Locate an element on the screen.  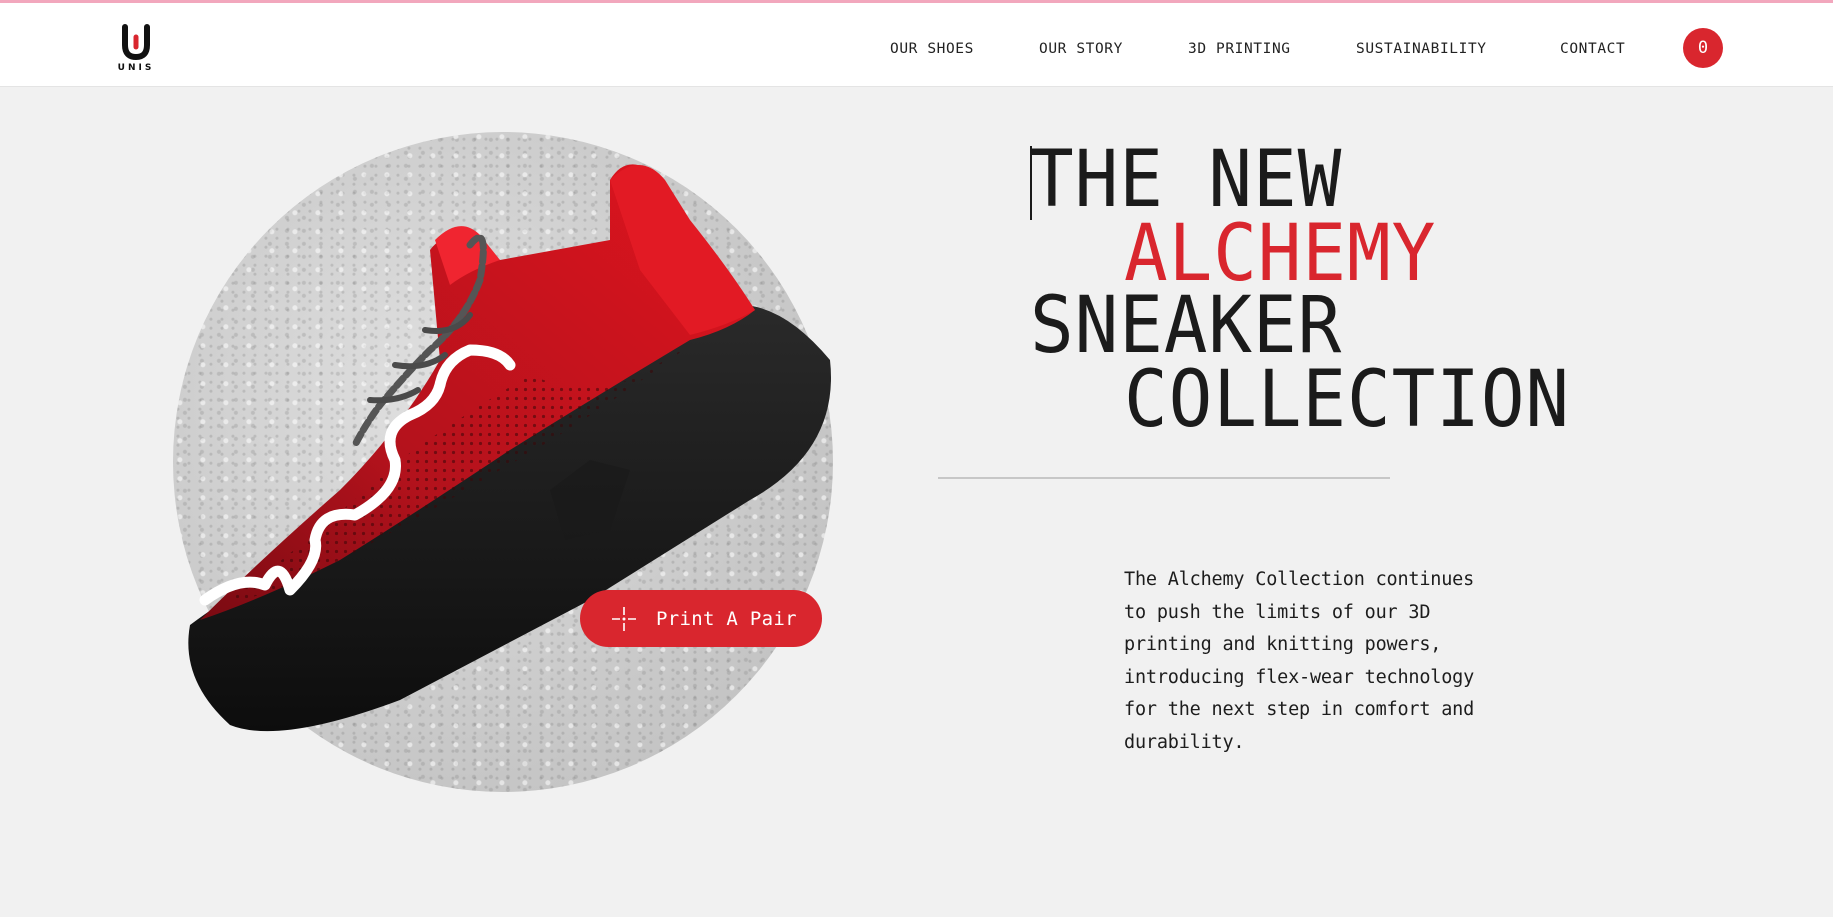
headline-line-3: SNEAKER is located at coordinates (1186, 326).